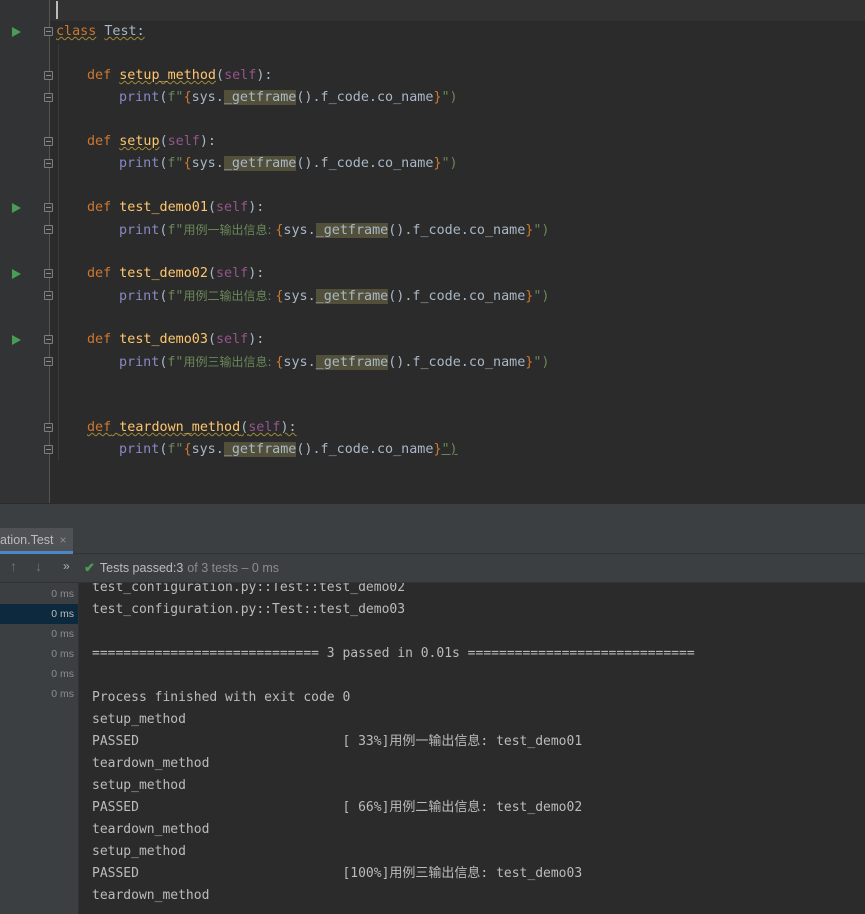  I want to click on next-failed-test-icon: ↓, so click(38, 566).